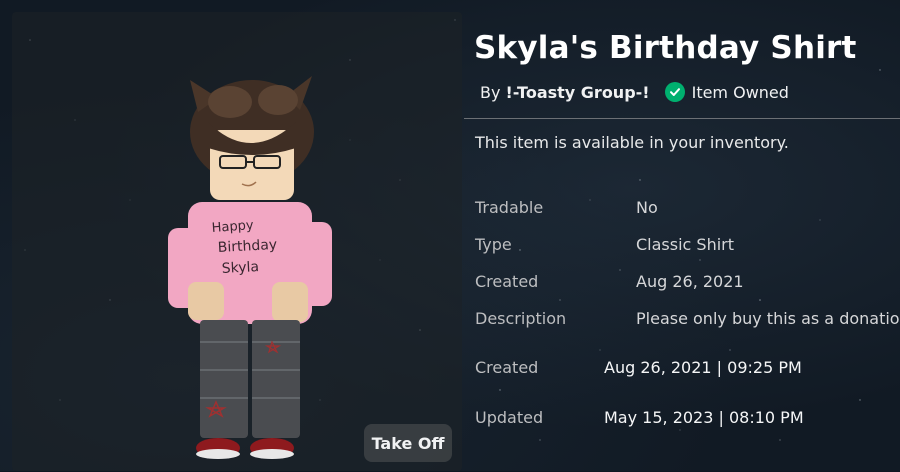 This screenshot has height=472, width=900. I want to click on detail-label: Description, so click(521, 318).